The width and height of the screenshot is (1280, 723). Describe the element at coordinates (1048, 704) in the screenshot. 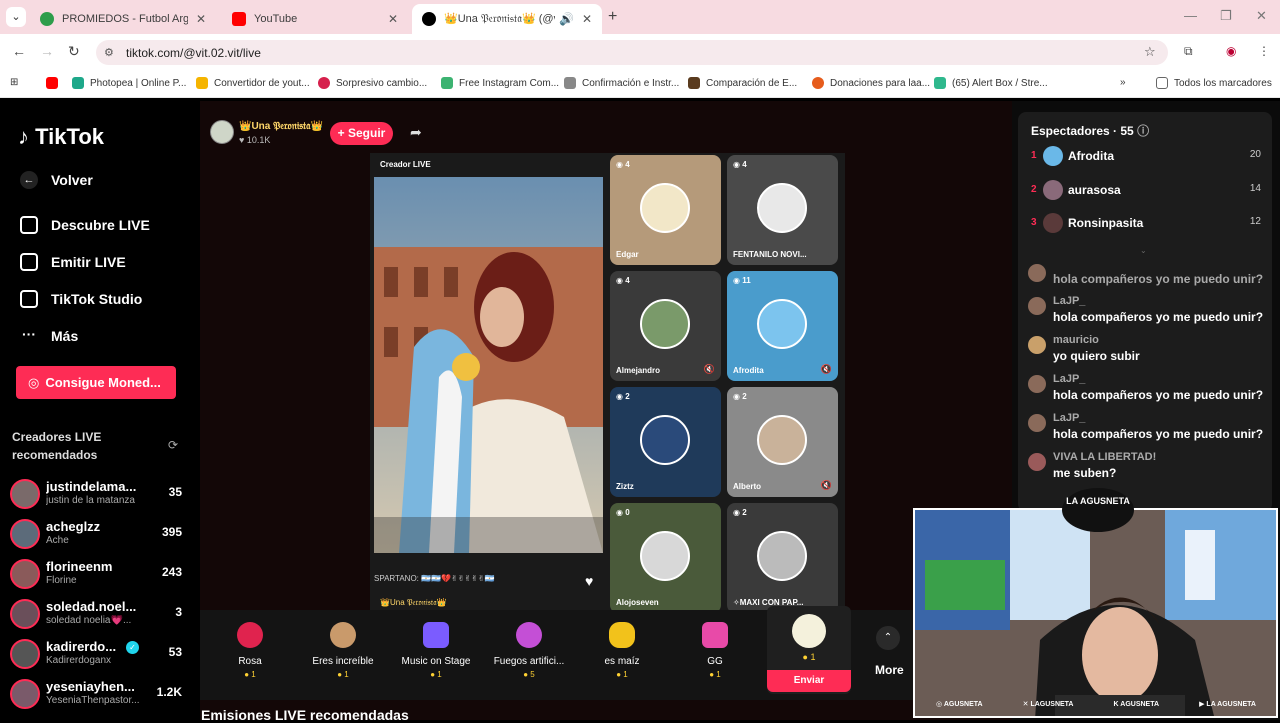

I see `x-handle: ✕ LAGUSNETA` at that location.